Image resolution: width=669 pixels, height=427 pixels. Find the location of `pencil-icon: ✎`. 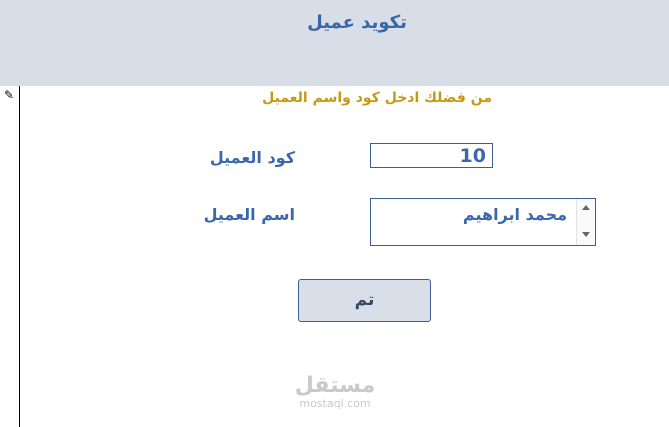

pencil-icon: ✎ is located at coordinates (9, 95).